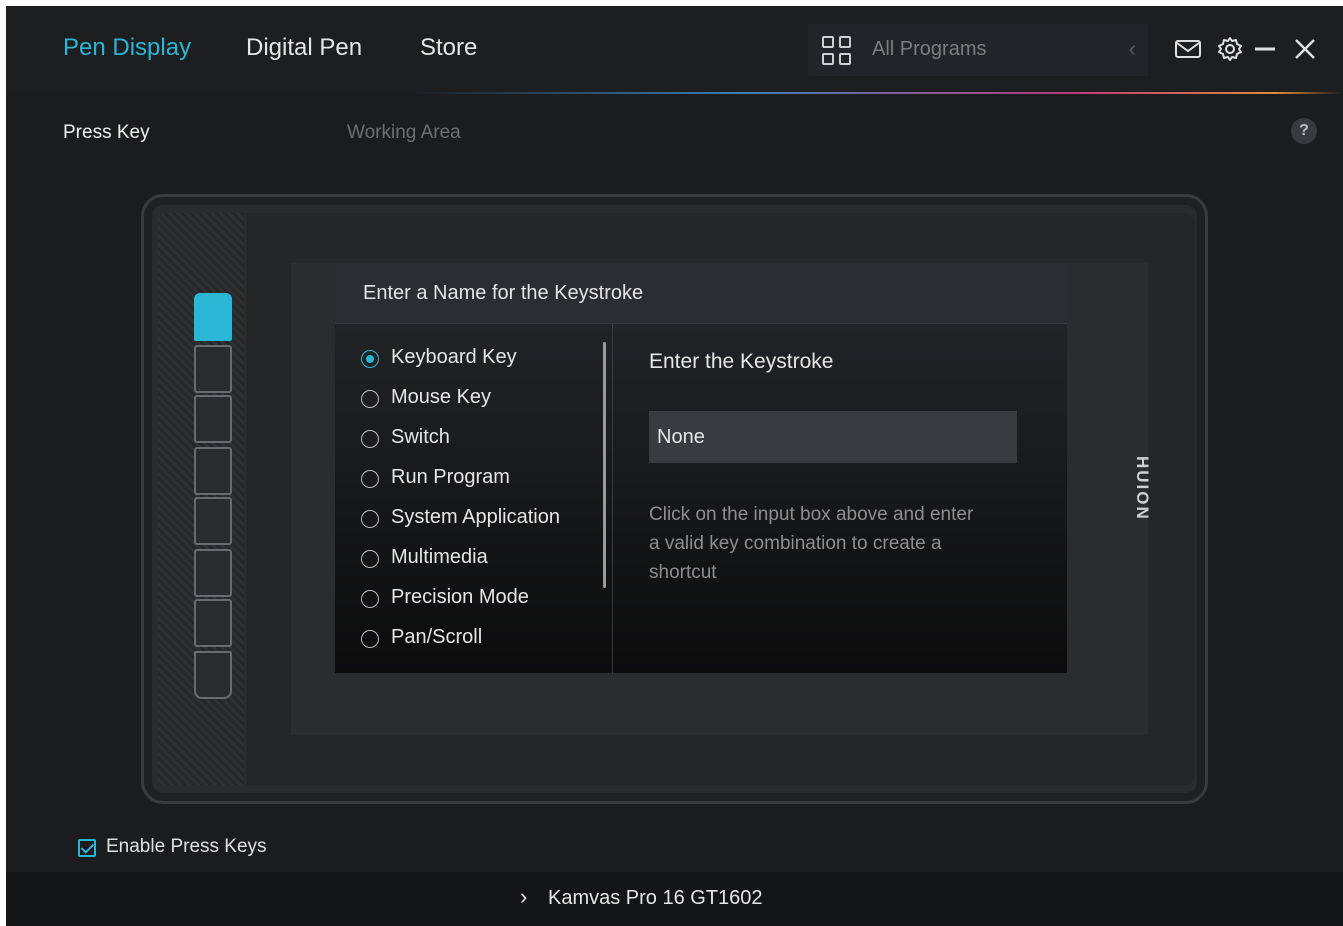 The width and height of the screenshot is (1343, 926). What do you see at coordinates (1132, 49) in the screenshot?
I see `chevron-left-icon: ‹` at bounding box center [1132, 49].